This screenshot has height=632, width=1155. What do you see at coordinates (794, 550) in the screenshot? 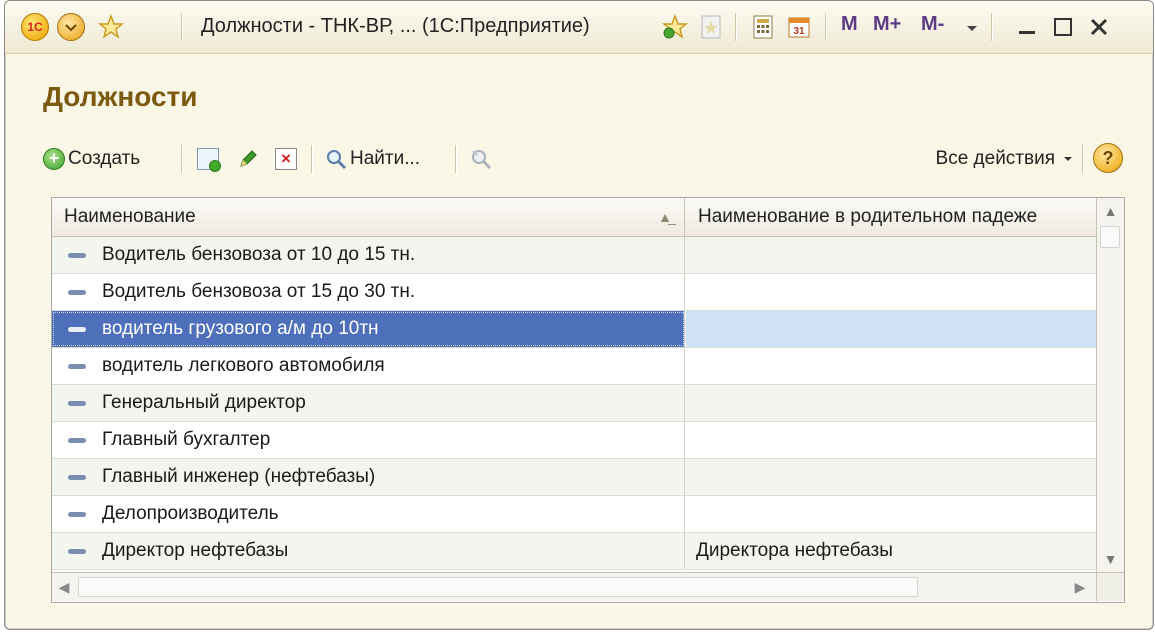
I see `cell-text: Директора нефтебазы` at bounding box center [794, 550].